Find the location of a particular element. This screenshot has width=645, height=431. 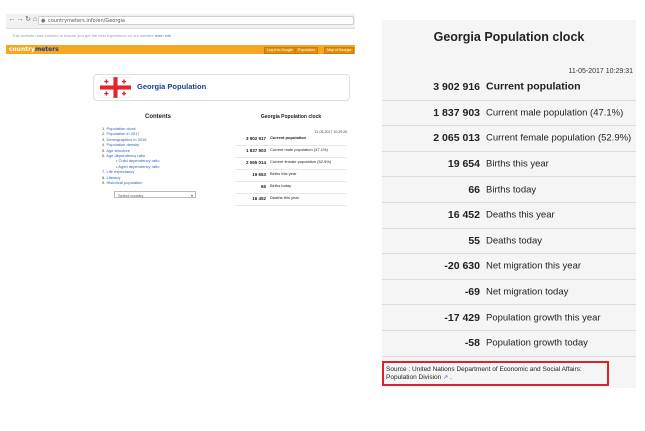

mini-clock-row: 3 902 917 Current population is located at coordinates (291, 140).